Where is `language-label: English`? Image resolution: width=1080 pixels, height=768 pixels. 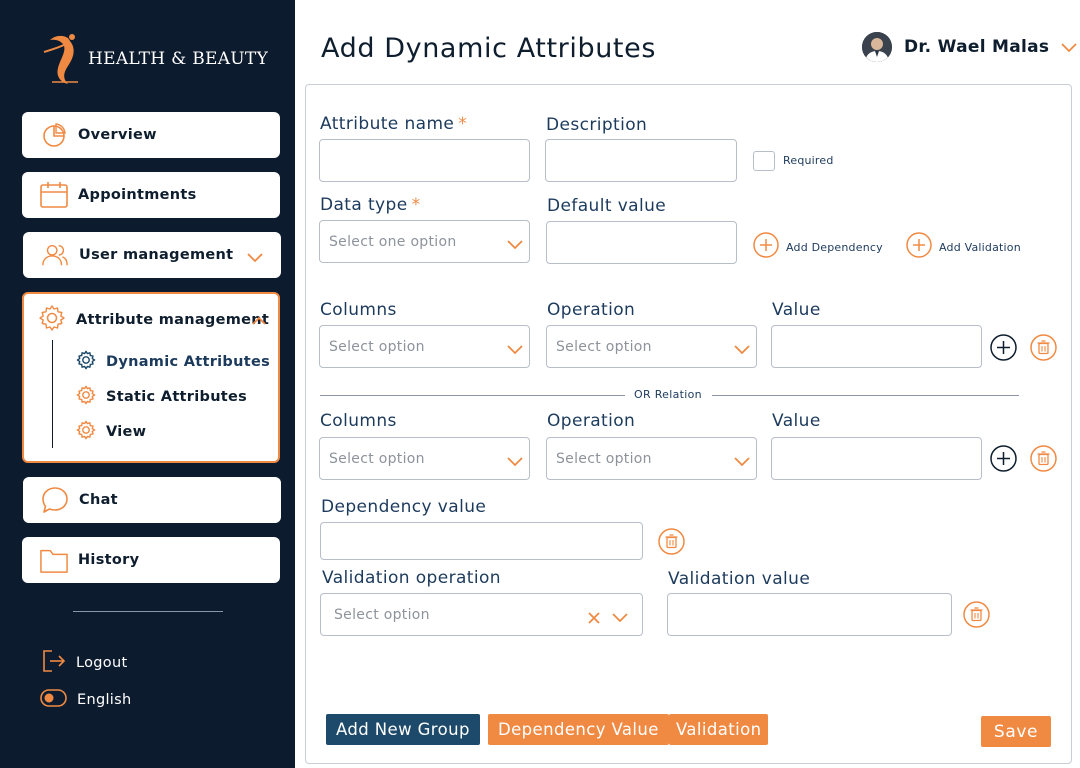
language-label: English is located at coordinates (104, 700).